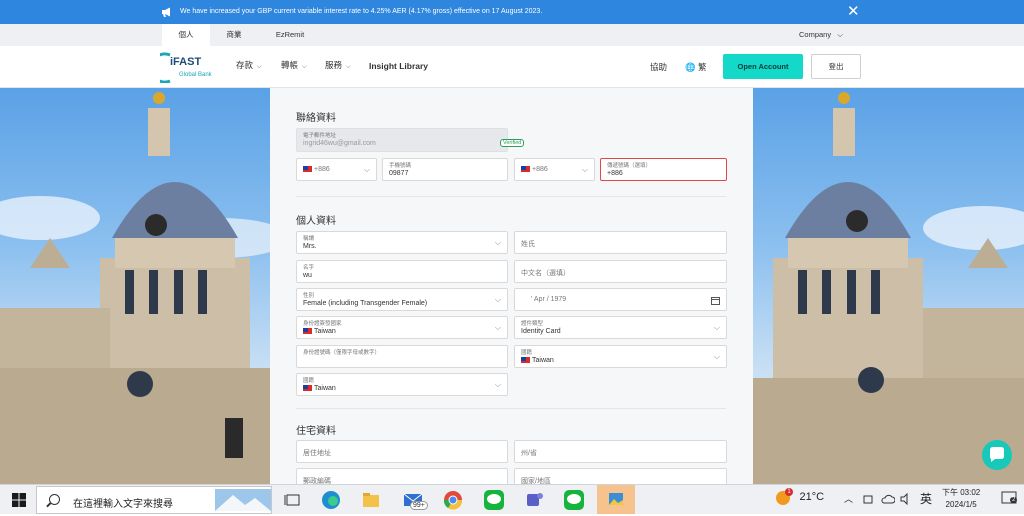 The height and width of the screenshot is (516, 1024). What do you see at coordinates (549, 299) in the screenshot?
I see `dob-value: ' Apr / 1979` at bounding box center [549, 299].